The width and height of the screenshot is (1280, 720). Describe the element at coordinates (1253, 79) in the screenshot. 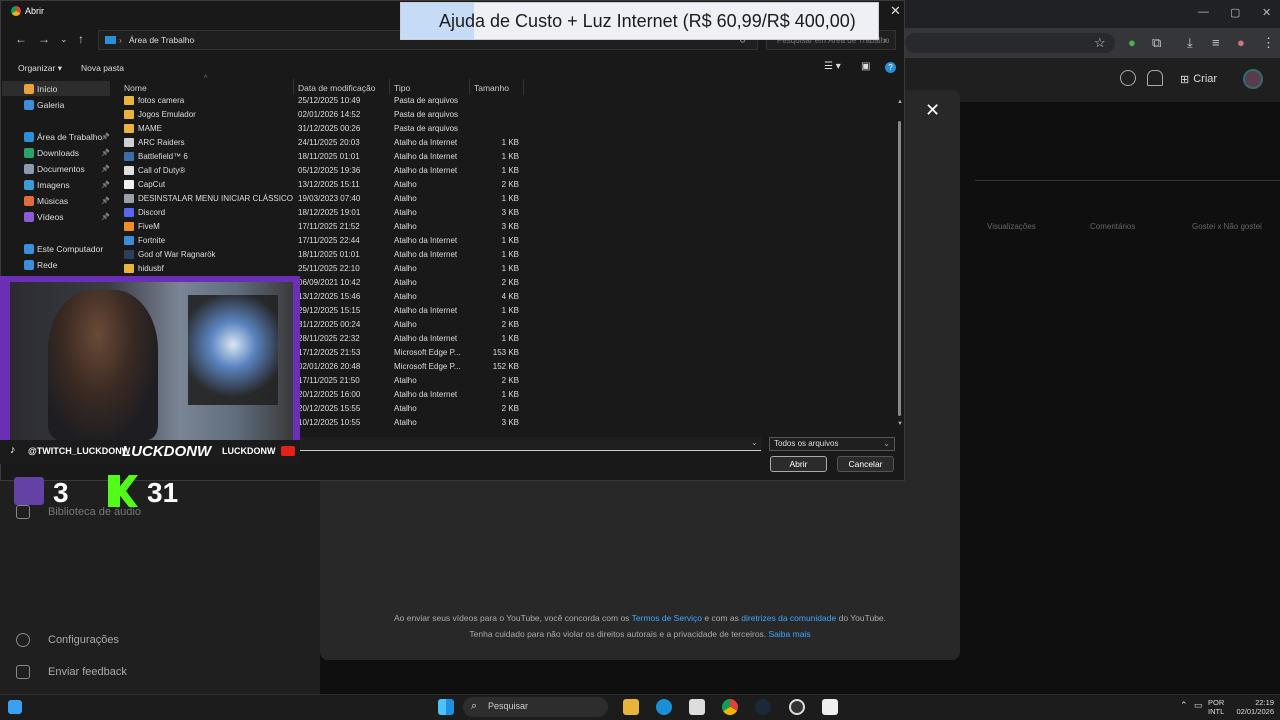

I see `avatar` at that location.